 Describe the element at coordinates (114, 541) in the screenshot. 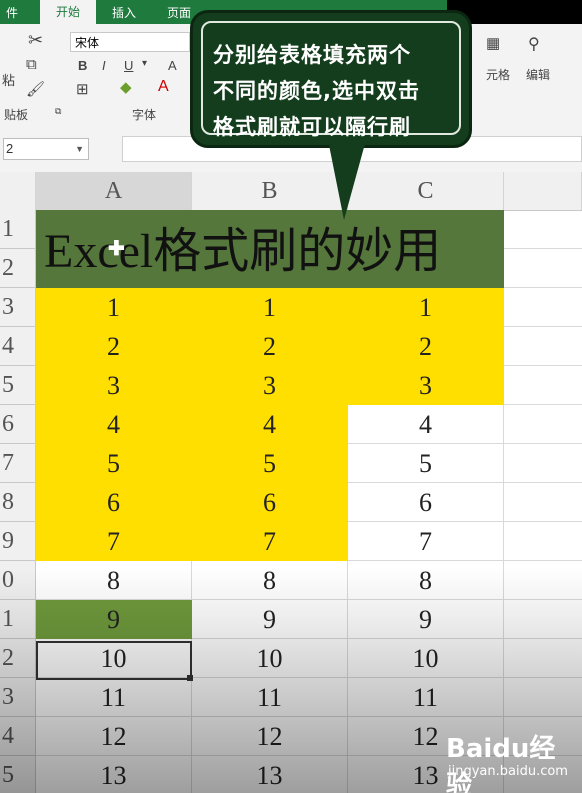

I see `cell-a9: 7` at that location.